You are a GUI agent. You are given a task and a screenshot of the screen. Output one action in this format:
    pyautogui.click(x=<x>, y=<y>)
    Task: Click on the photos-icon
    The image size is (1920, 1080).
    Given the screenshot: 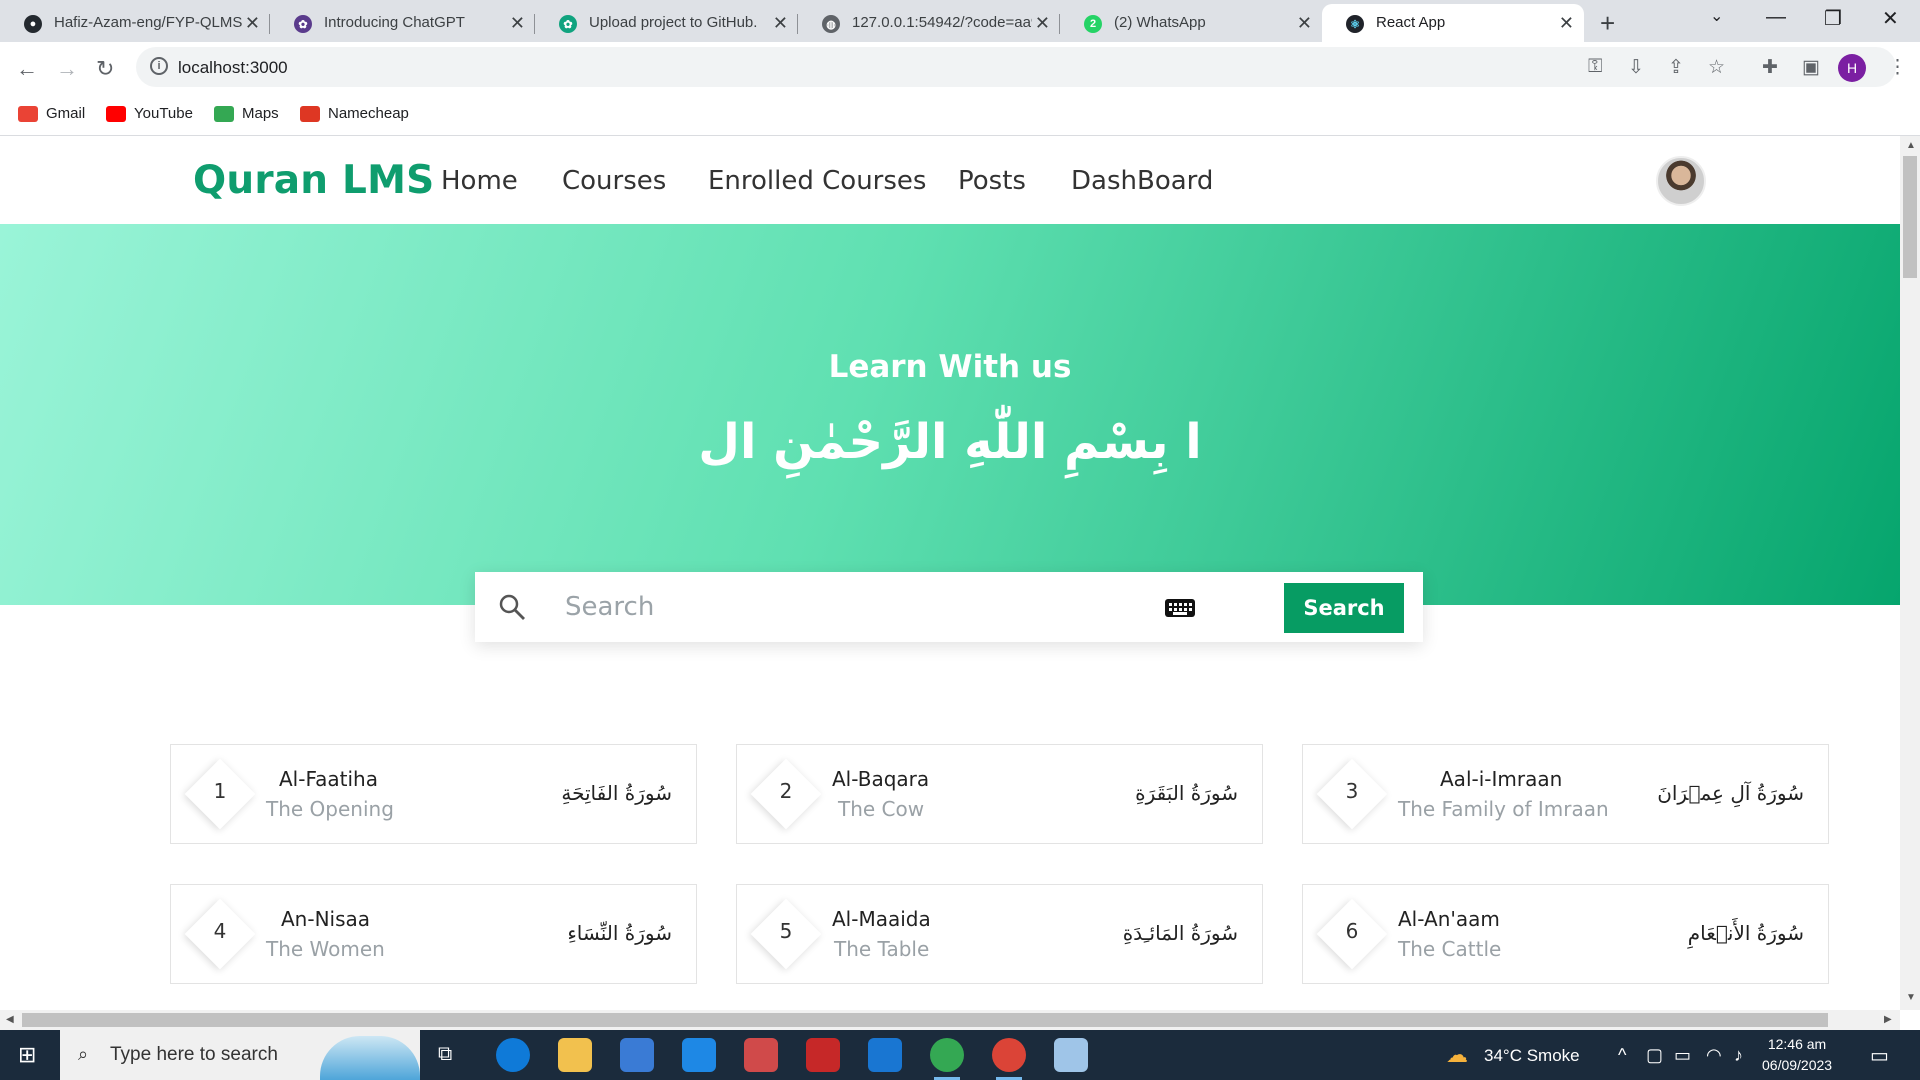 What is the action you would take?
    pyautogui.click(x=1071, y=1055)
    